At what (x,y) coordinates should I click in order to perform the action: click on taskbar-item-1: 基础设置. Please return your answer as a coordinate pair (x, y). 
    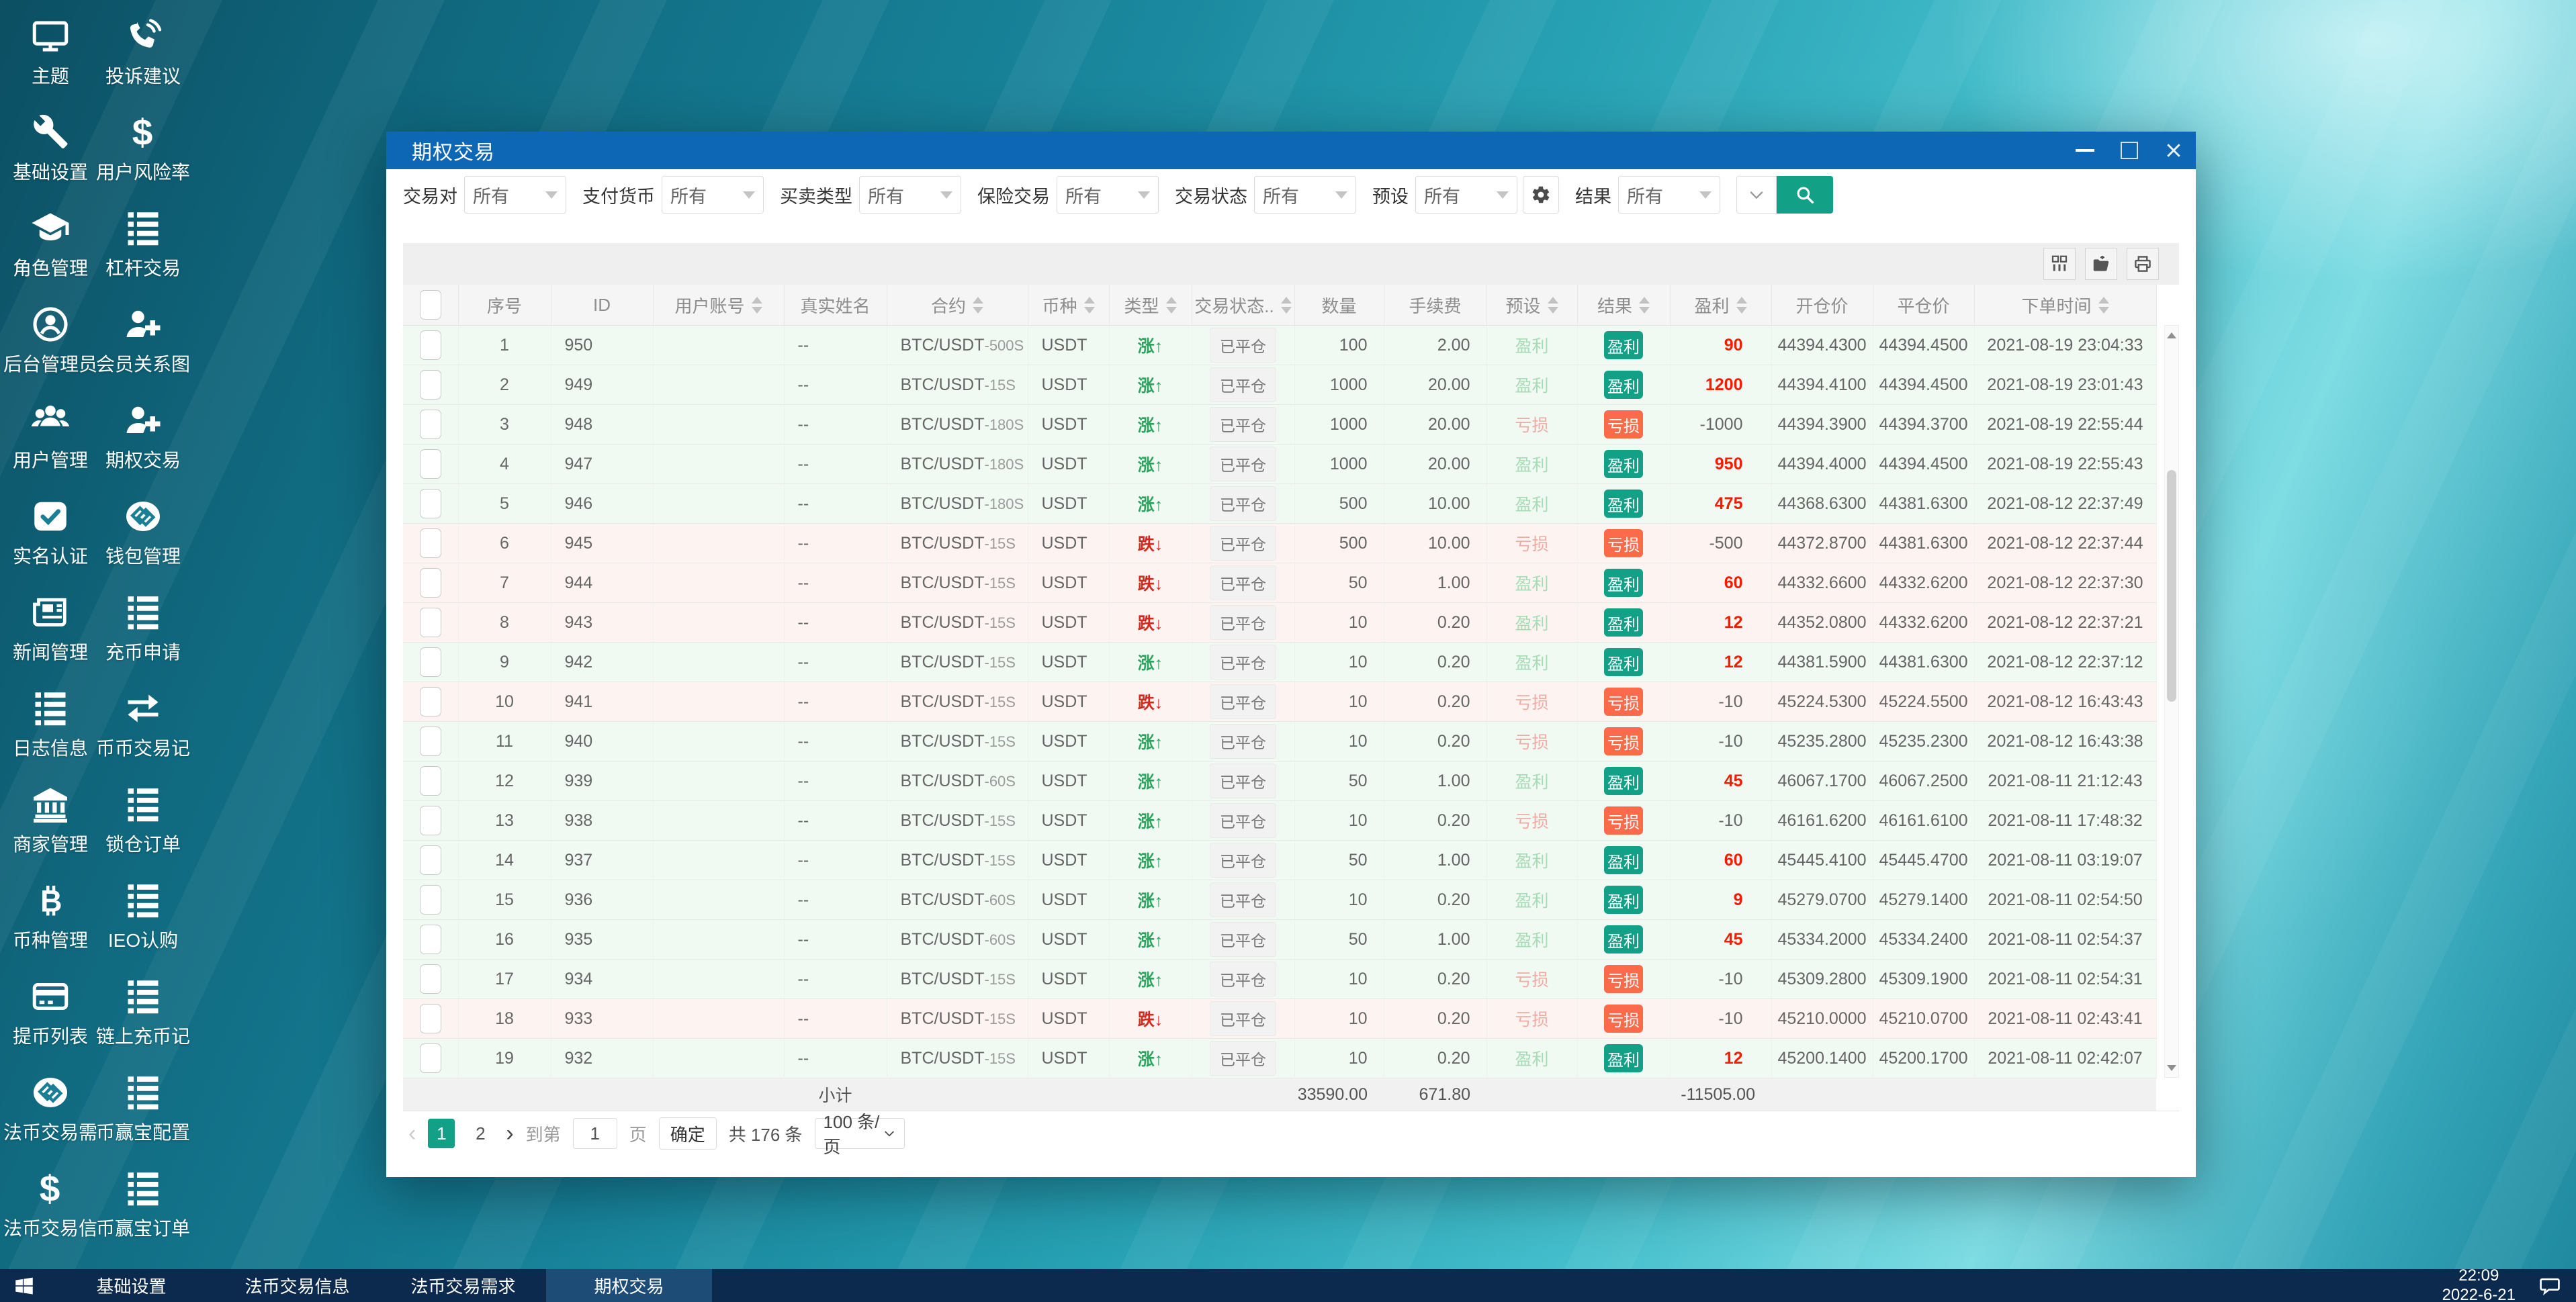
    Looking at the image, I should click on (131, 1285).